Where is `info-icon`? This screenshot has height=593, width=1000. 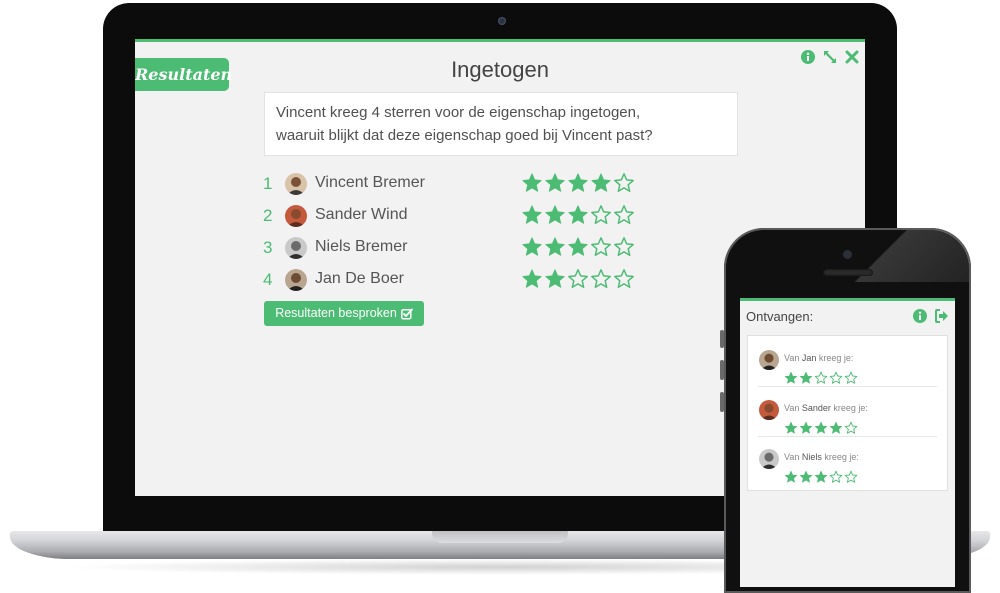 info-icon is located at coordinates (920, 316).